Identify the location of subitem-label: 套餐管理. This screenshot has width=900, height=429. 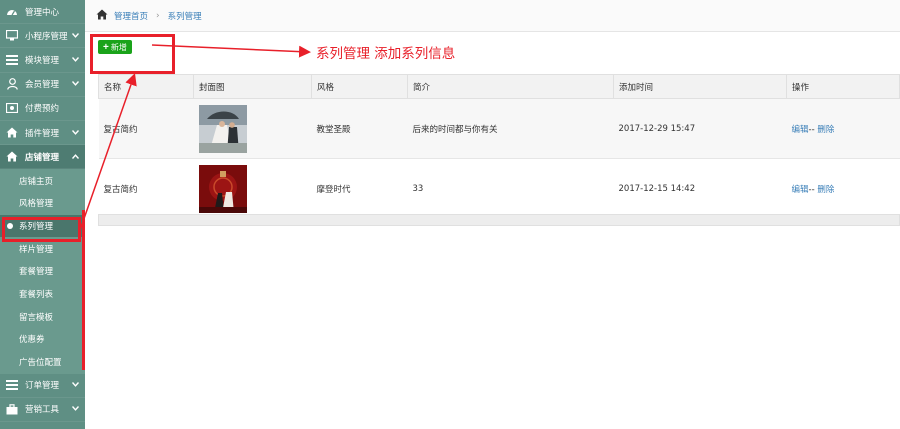
(36, 272).